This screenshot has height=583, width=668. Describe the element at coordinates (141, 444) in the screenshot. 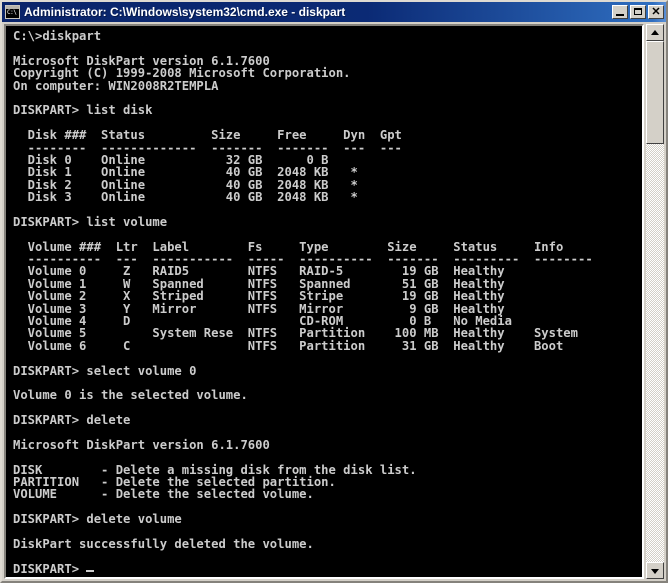

I see `console-line: Microsoft DiskPart version 6.1.7600` at that location.